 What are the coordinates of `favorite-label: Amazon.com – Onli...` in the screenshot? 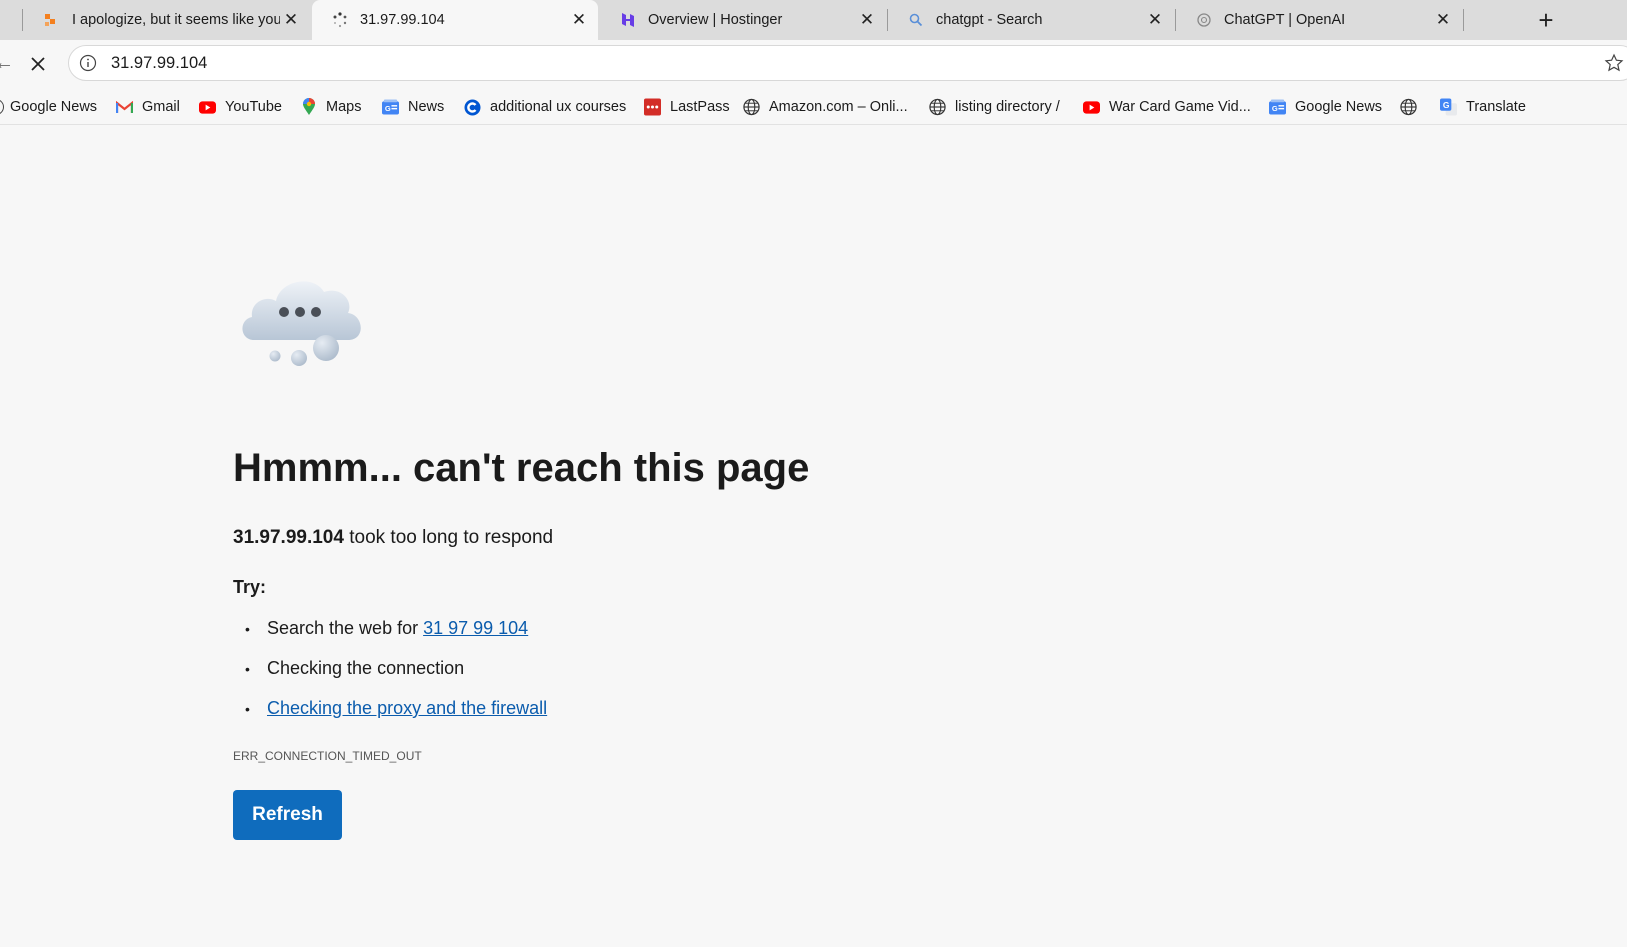 It's located at (838, 107).